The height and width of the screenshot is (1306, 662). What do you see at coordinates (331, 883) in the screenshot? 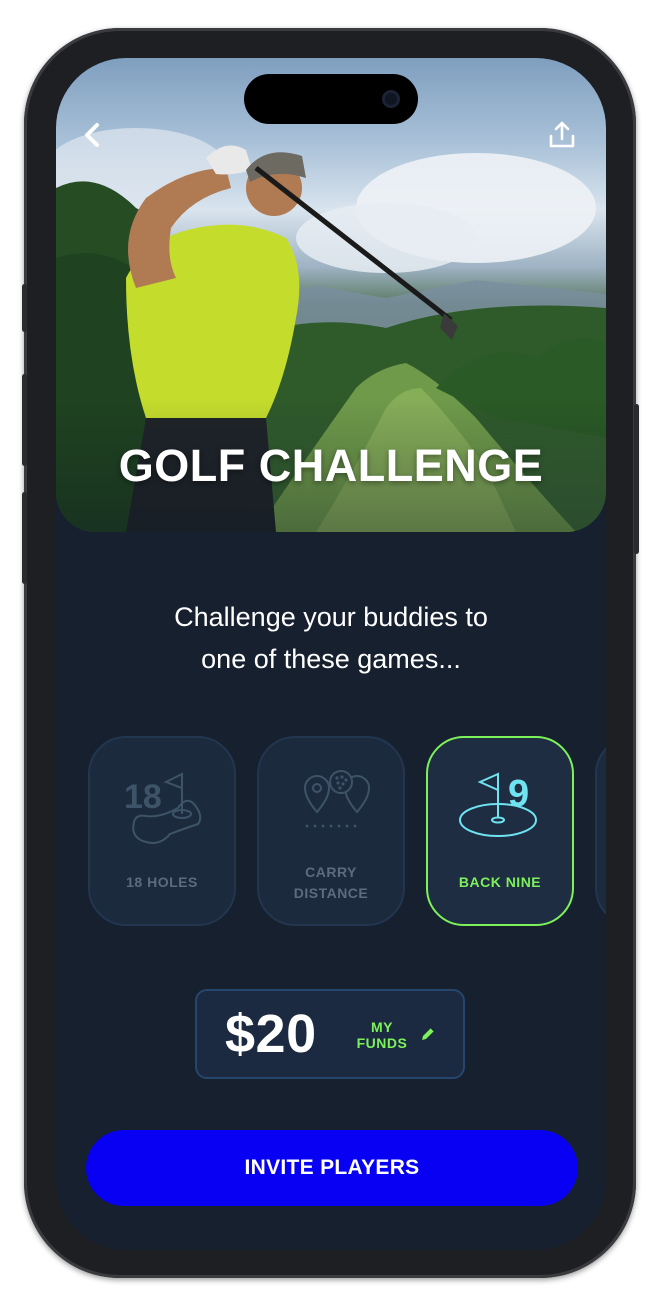
I see `game-label: CARRY DISTANCE` at bounding box center [331, 883].